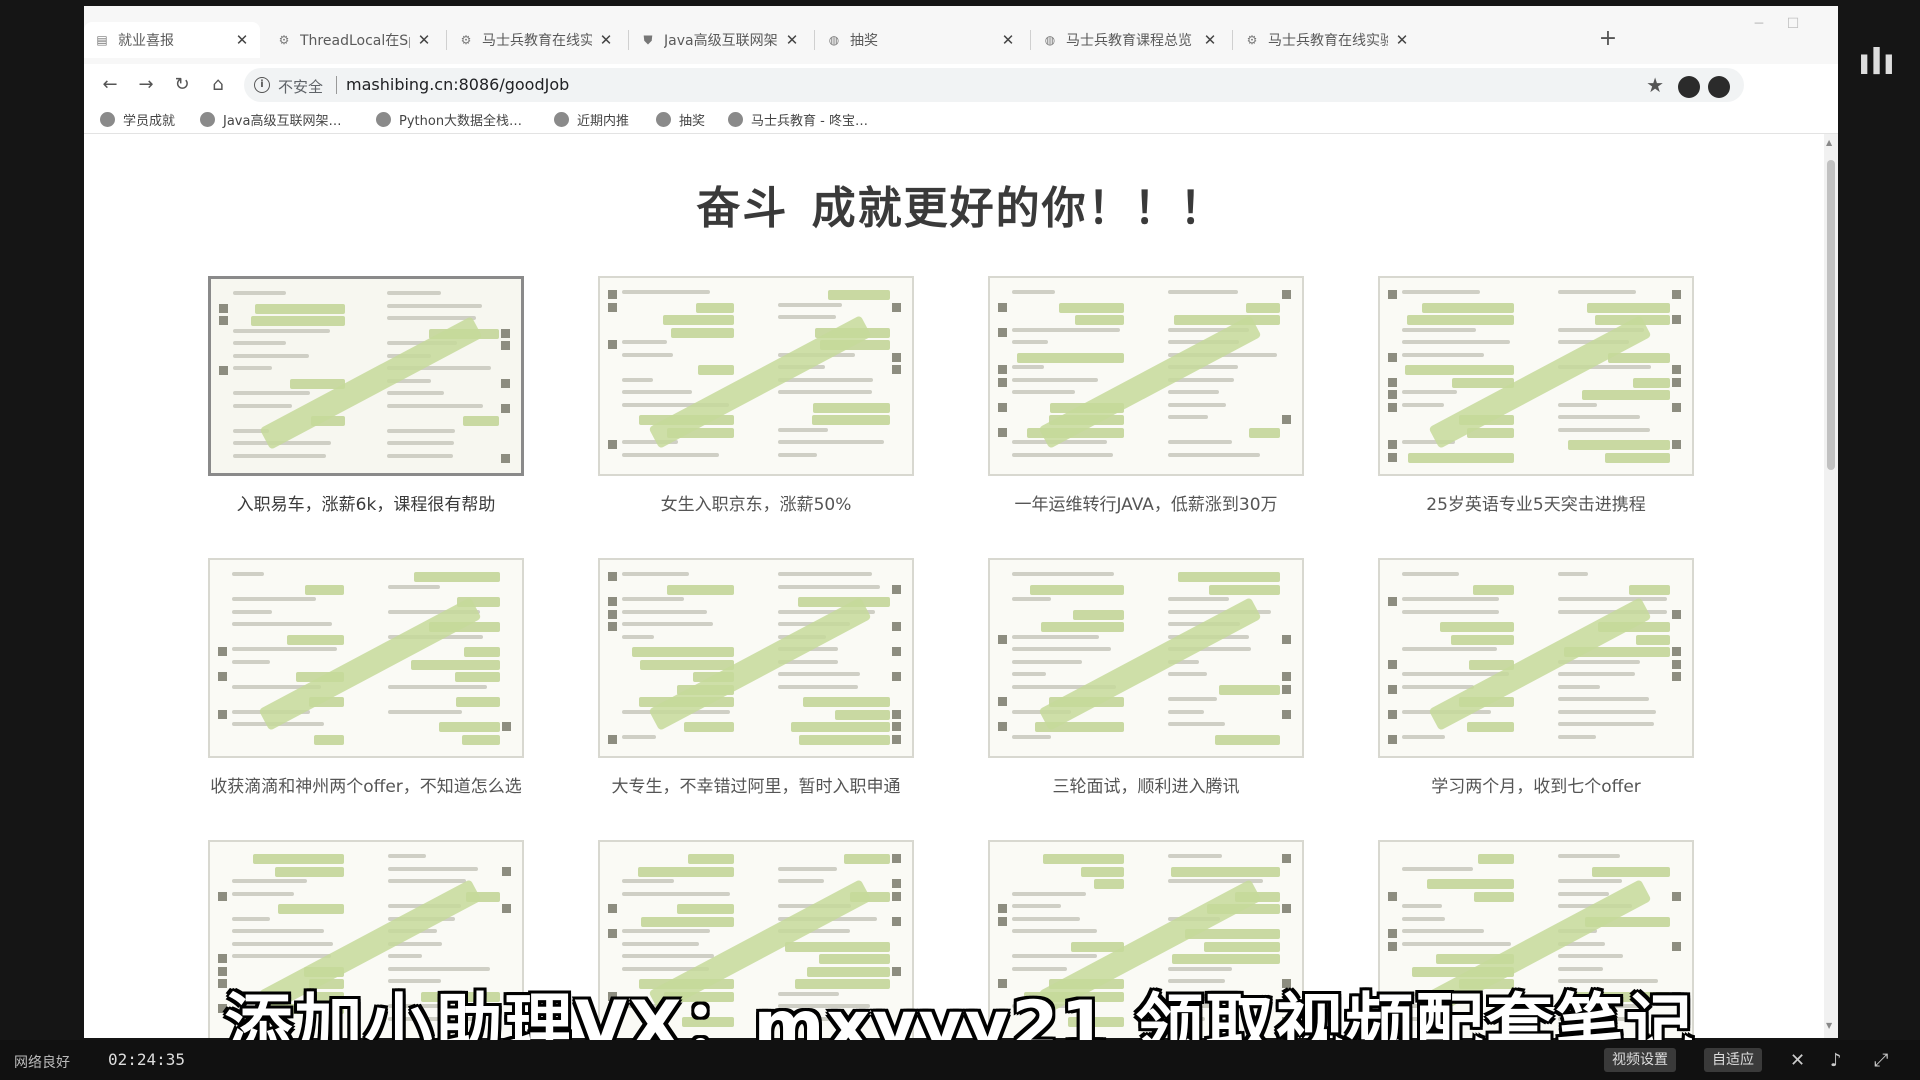  What do you see at coordinates (366, 502) in the screenshot?
I see `story-caption: 入职易车，涨薪6k，课程很有帮助` at bounding box center [366, 502].